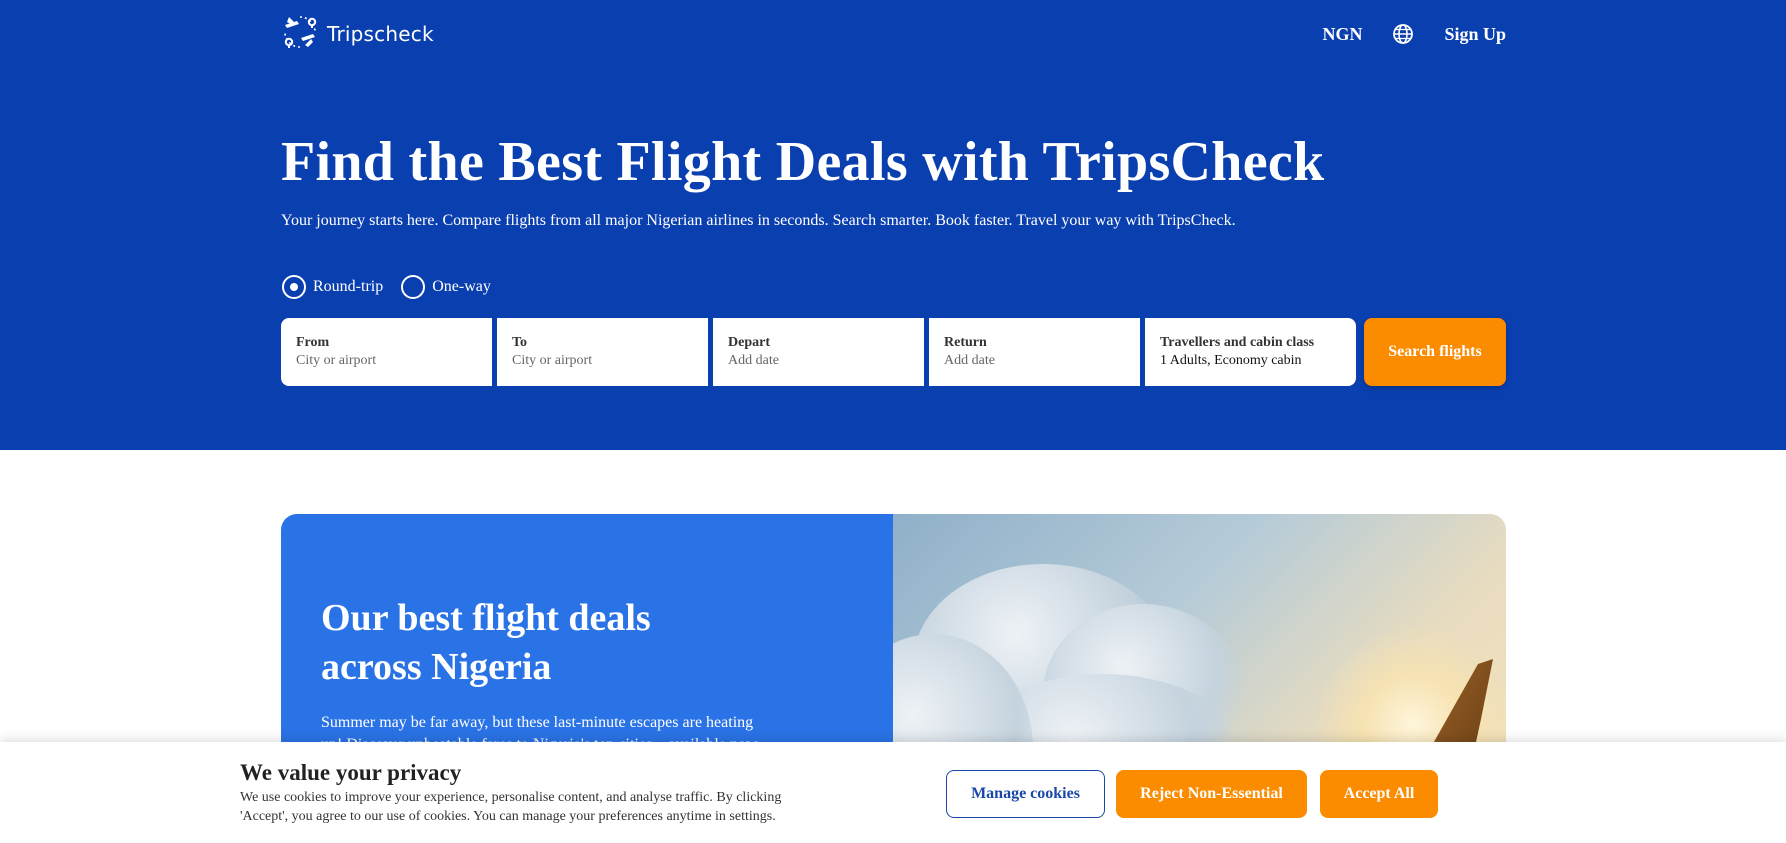 The width and height of the screenshot is (1786, 843). Describe the element at coordinates (336, 360) in the screenshot. I see `from-placeholder: City or airport` at that location.